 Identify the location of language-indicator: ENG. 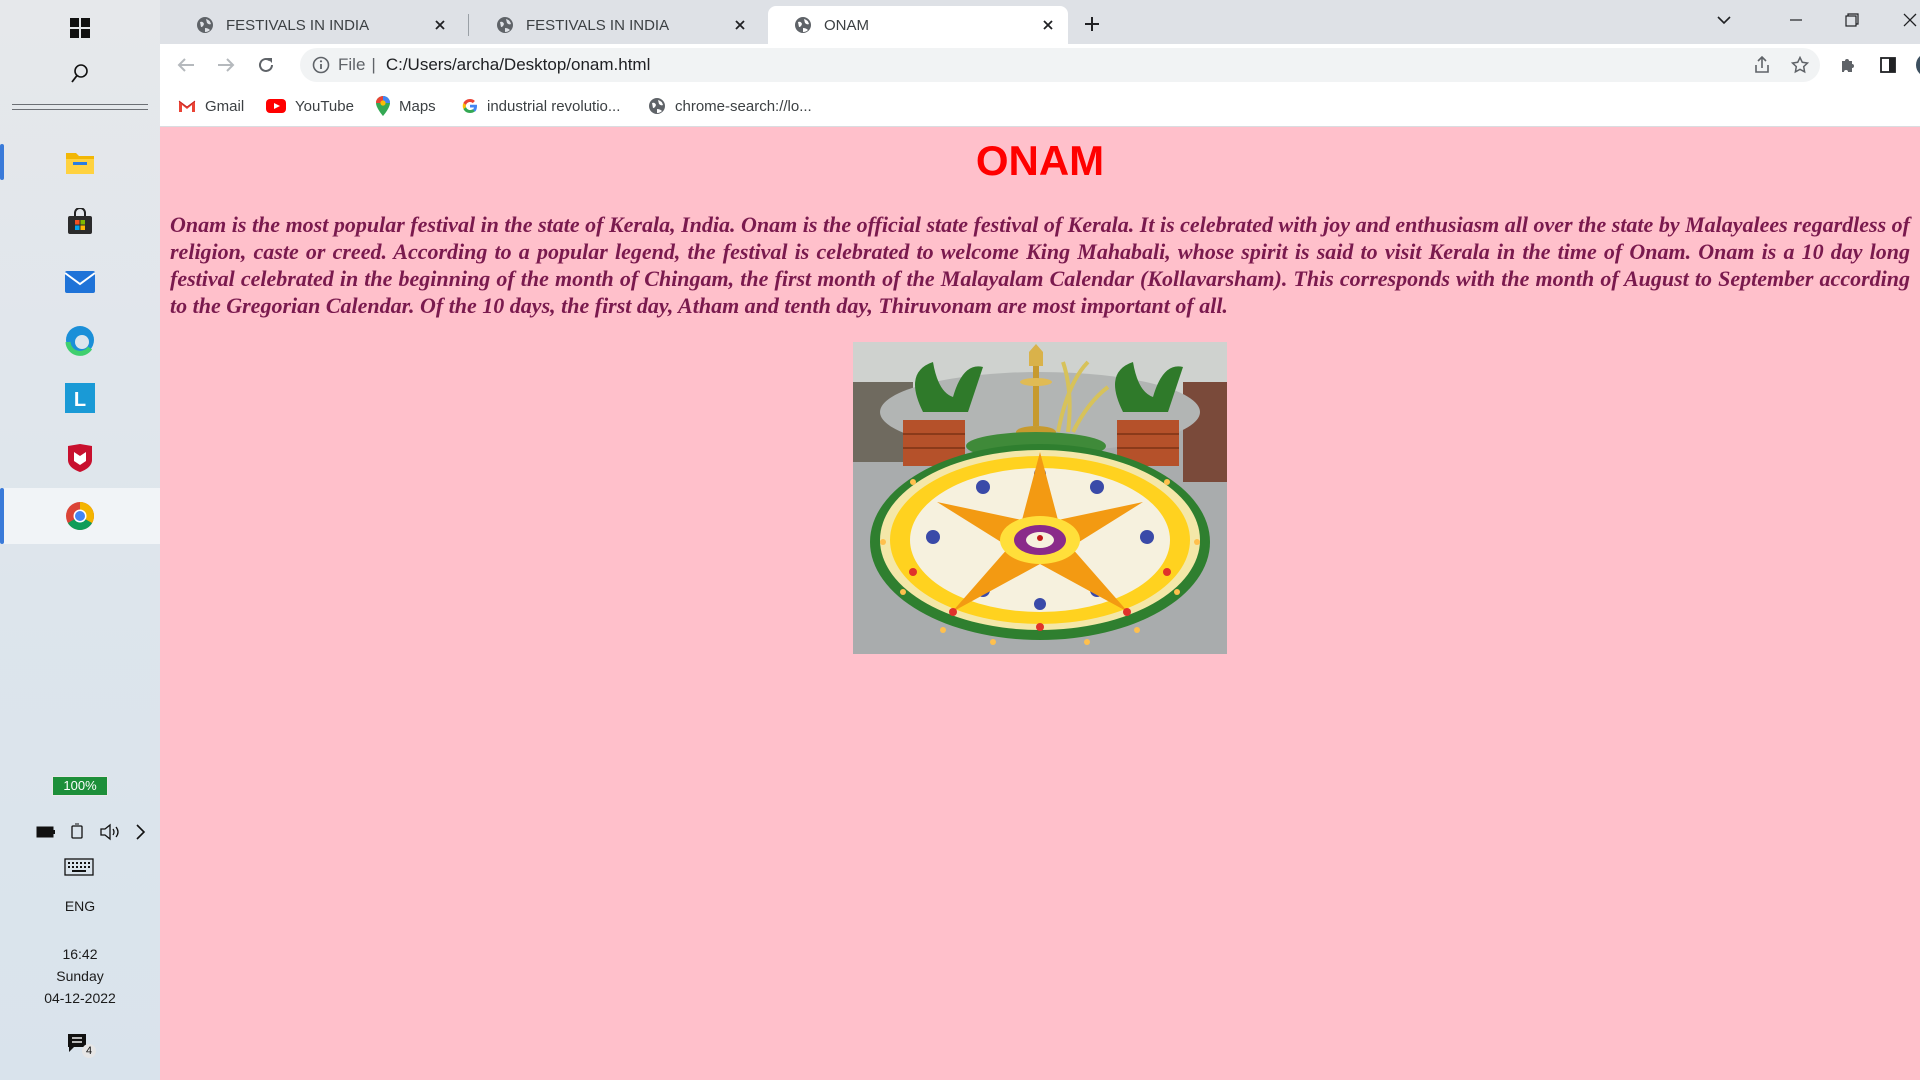
(80, 906).